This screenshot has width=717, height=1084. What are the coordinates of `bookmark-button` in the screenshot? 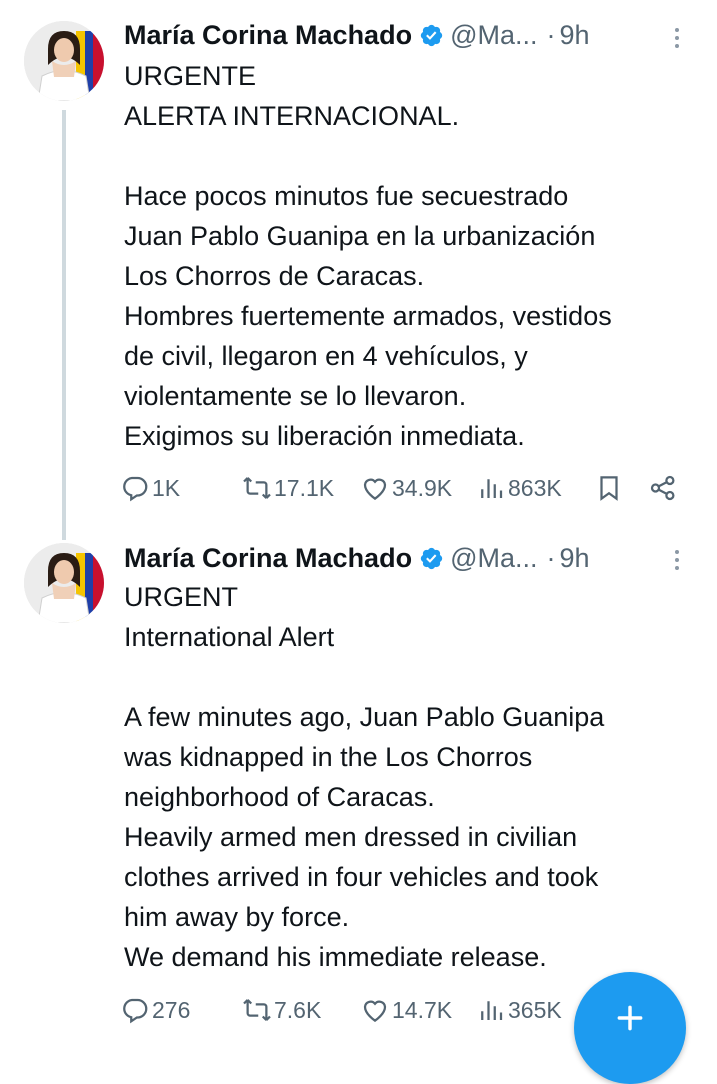 It's located at (609, 488).